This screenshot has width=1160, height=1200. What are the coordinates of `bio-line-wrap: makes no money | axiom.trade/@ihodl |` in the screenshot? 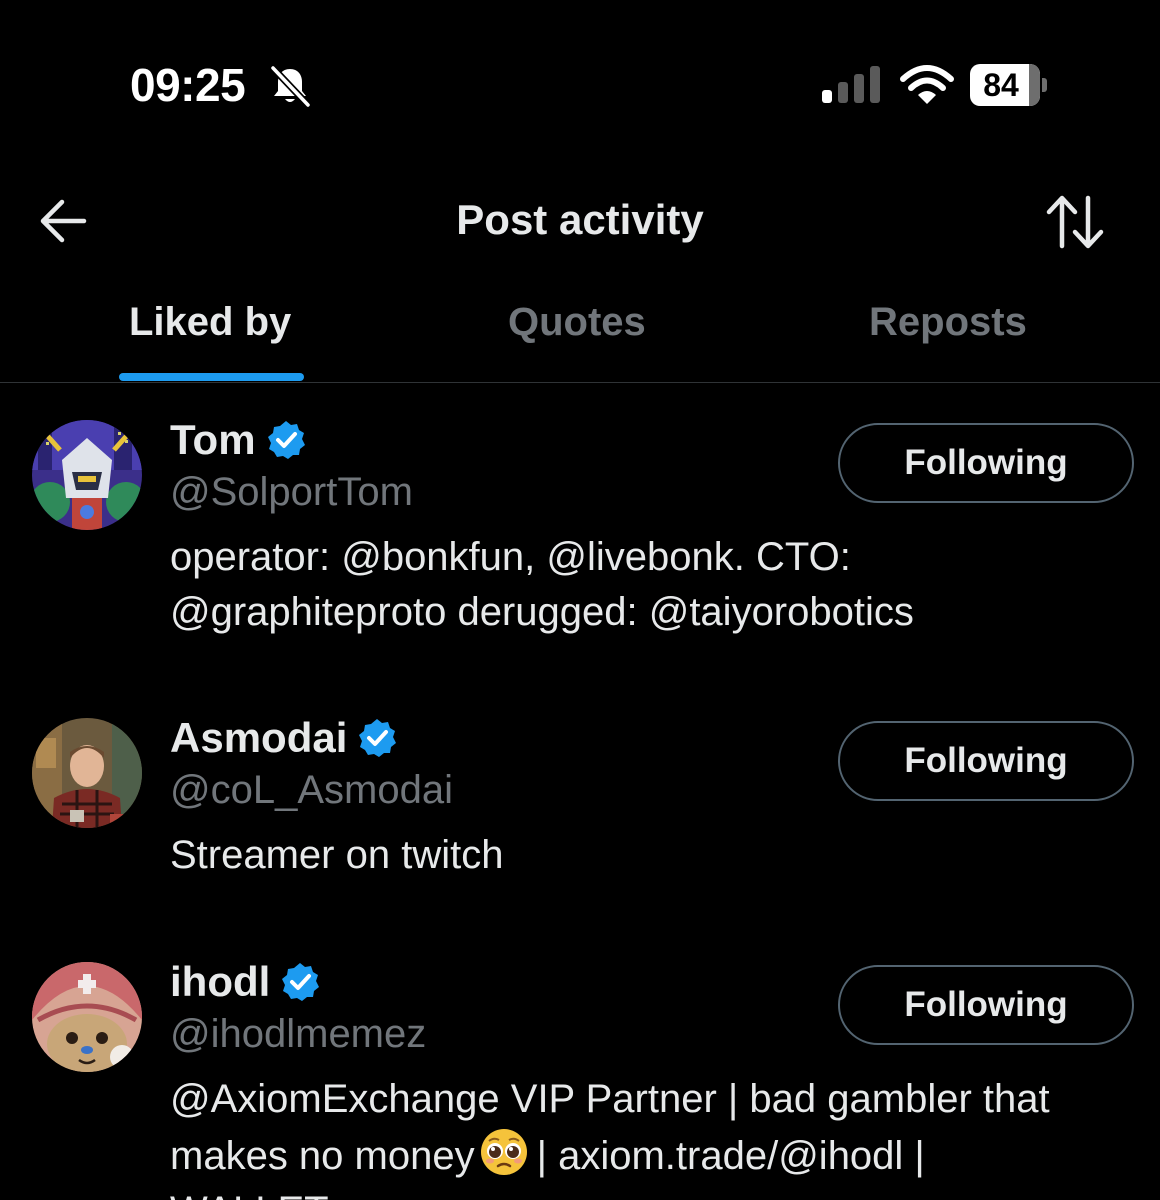 It's located at (640, 1155).